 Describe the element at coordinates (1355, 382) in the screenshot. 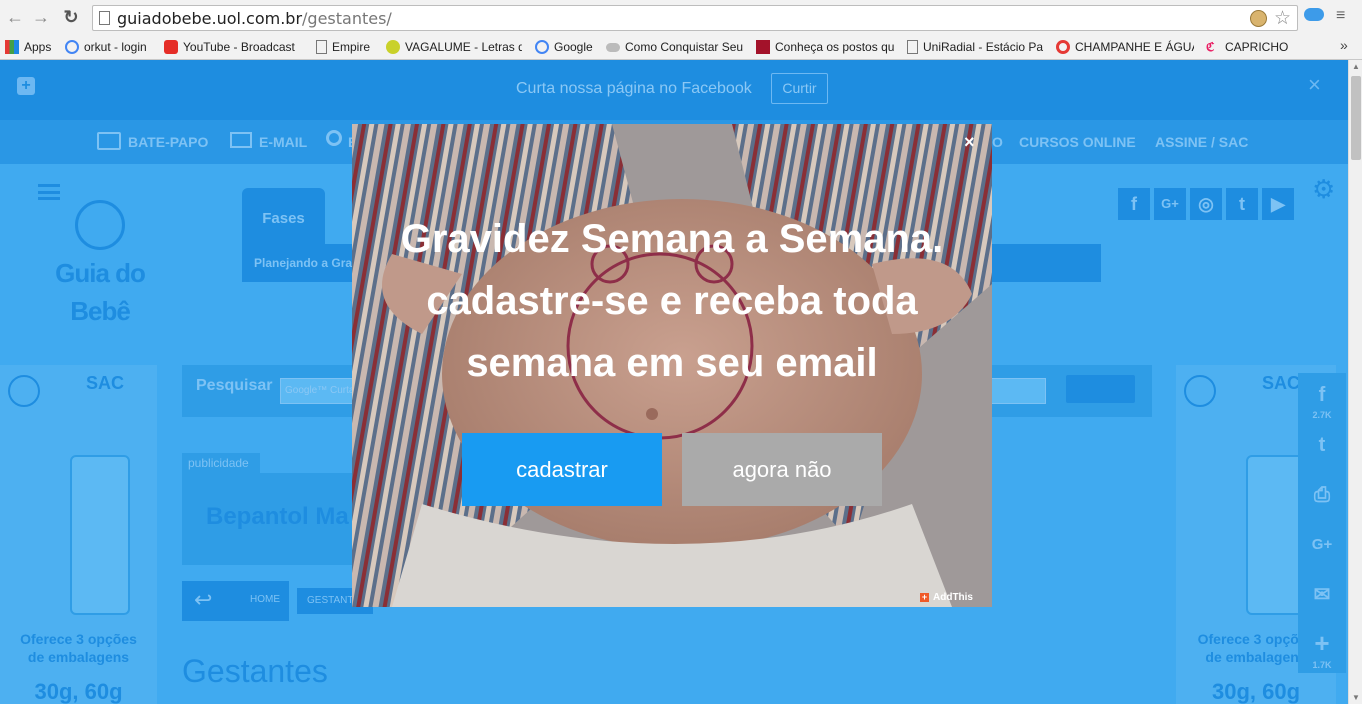

I see `scrollbar: ▲ ▼` at that location.